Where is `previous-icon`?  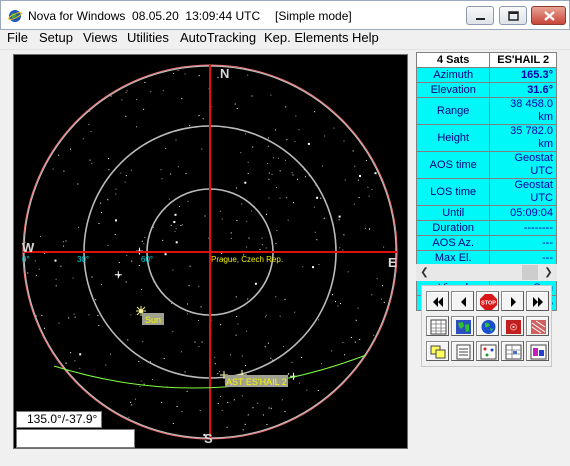 previous-icon is located at coordinates (463, 302).